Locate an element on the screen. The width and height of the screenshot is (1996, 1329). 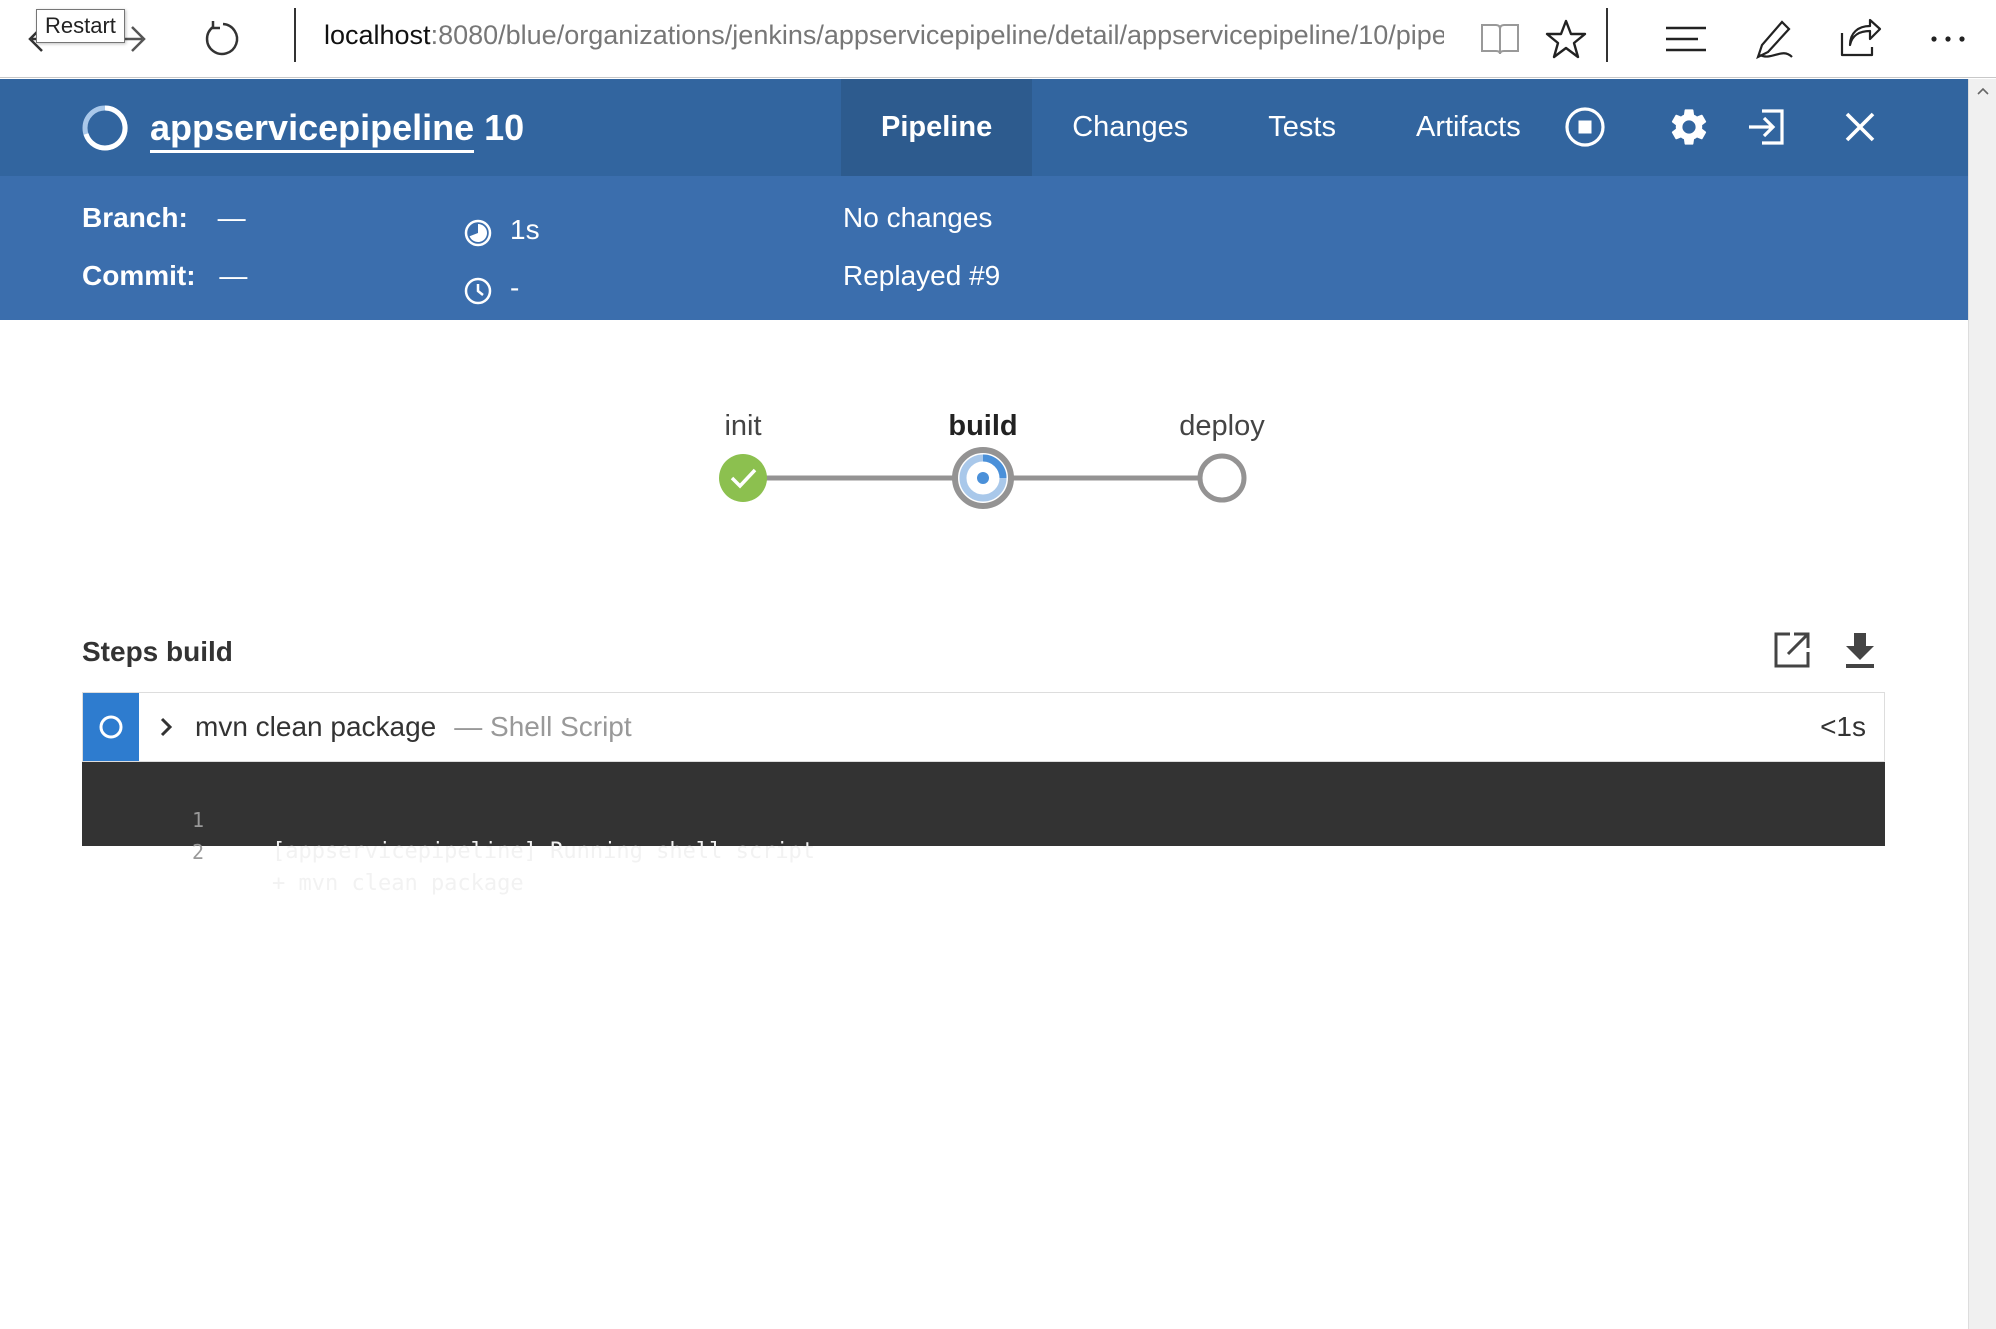
clock-icon is located at coordinates (478, 291).